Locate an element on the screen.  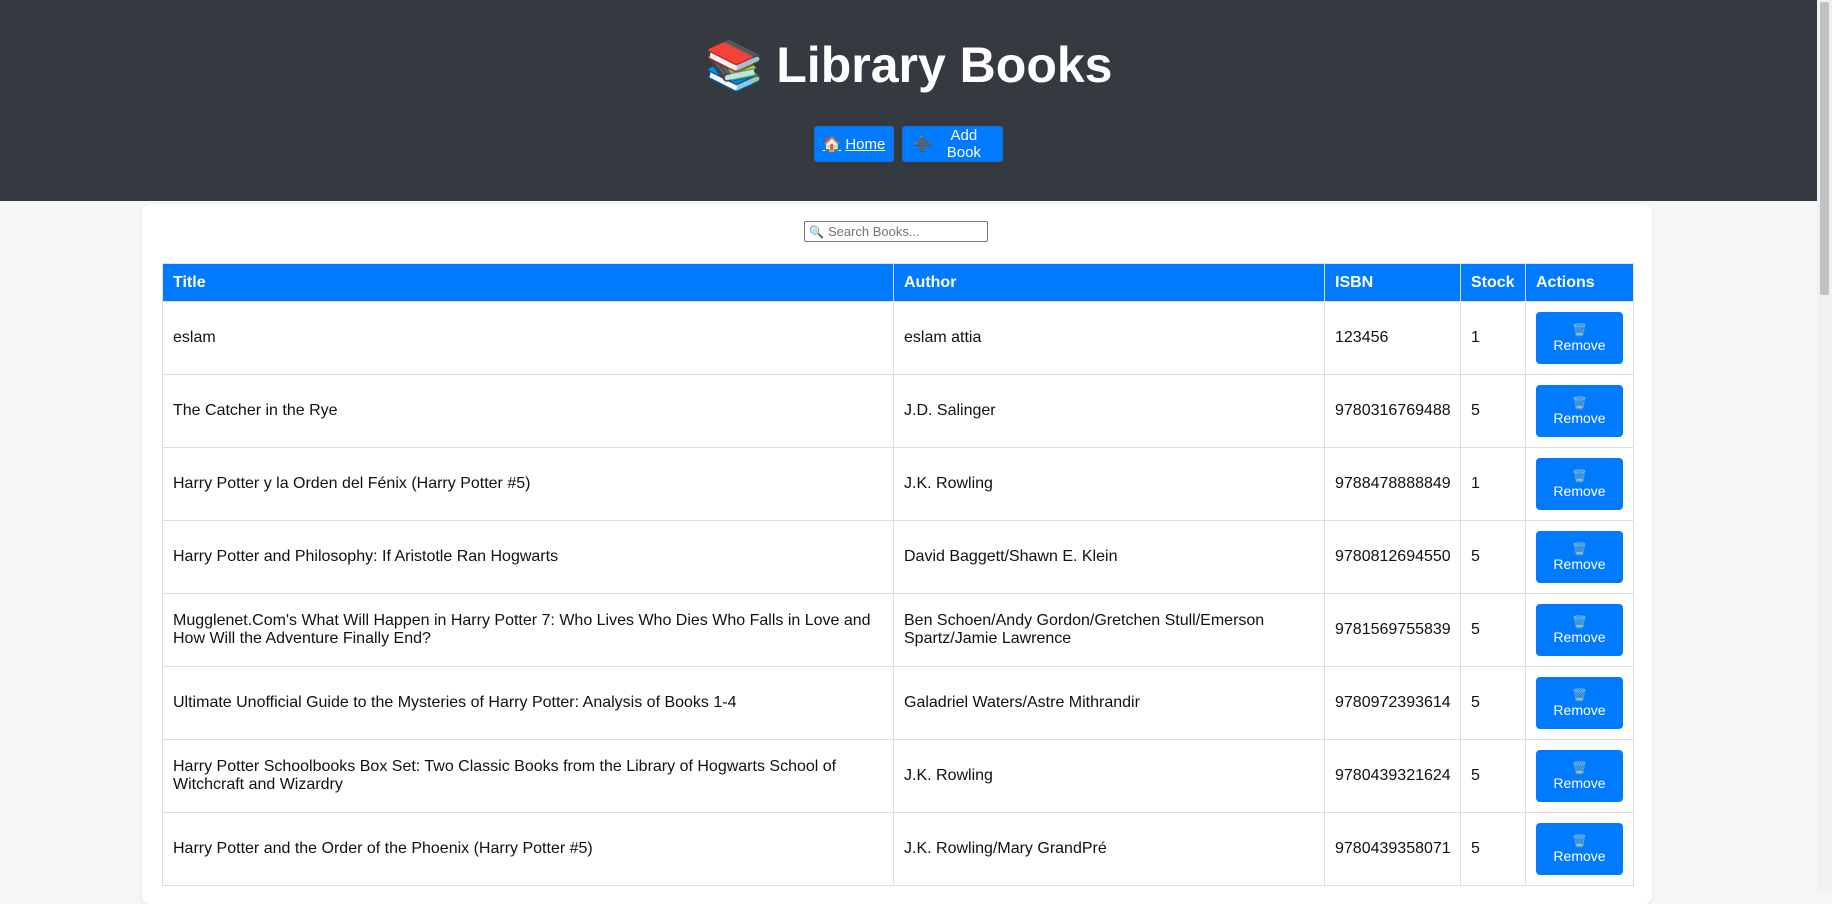
column-header-isbn: ISBN is located at coordinates (1392, 282).